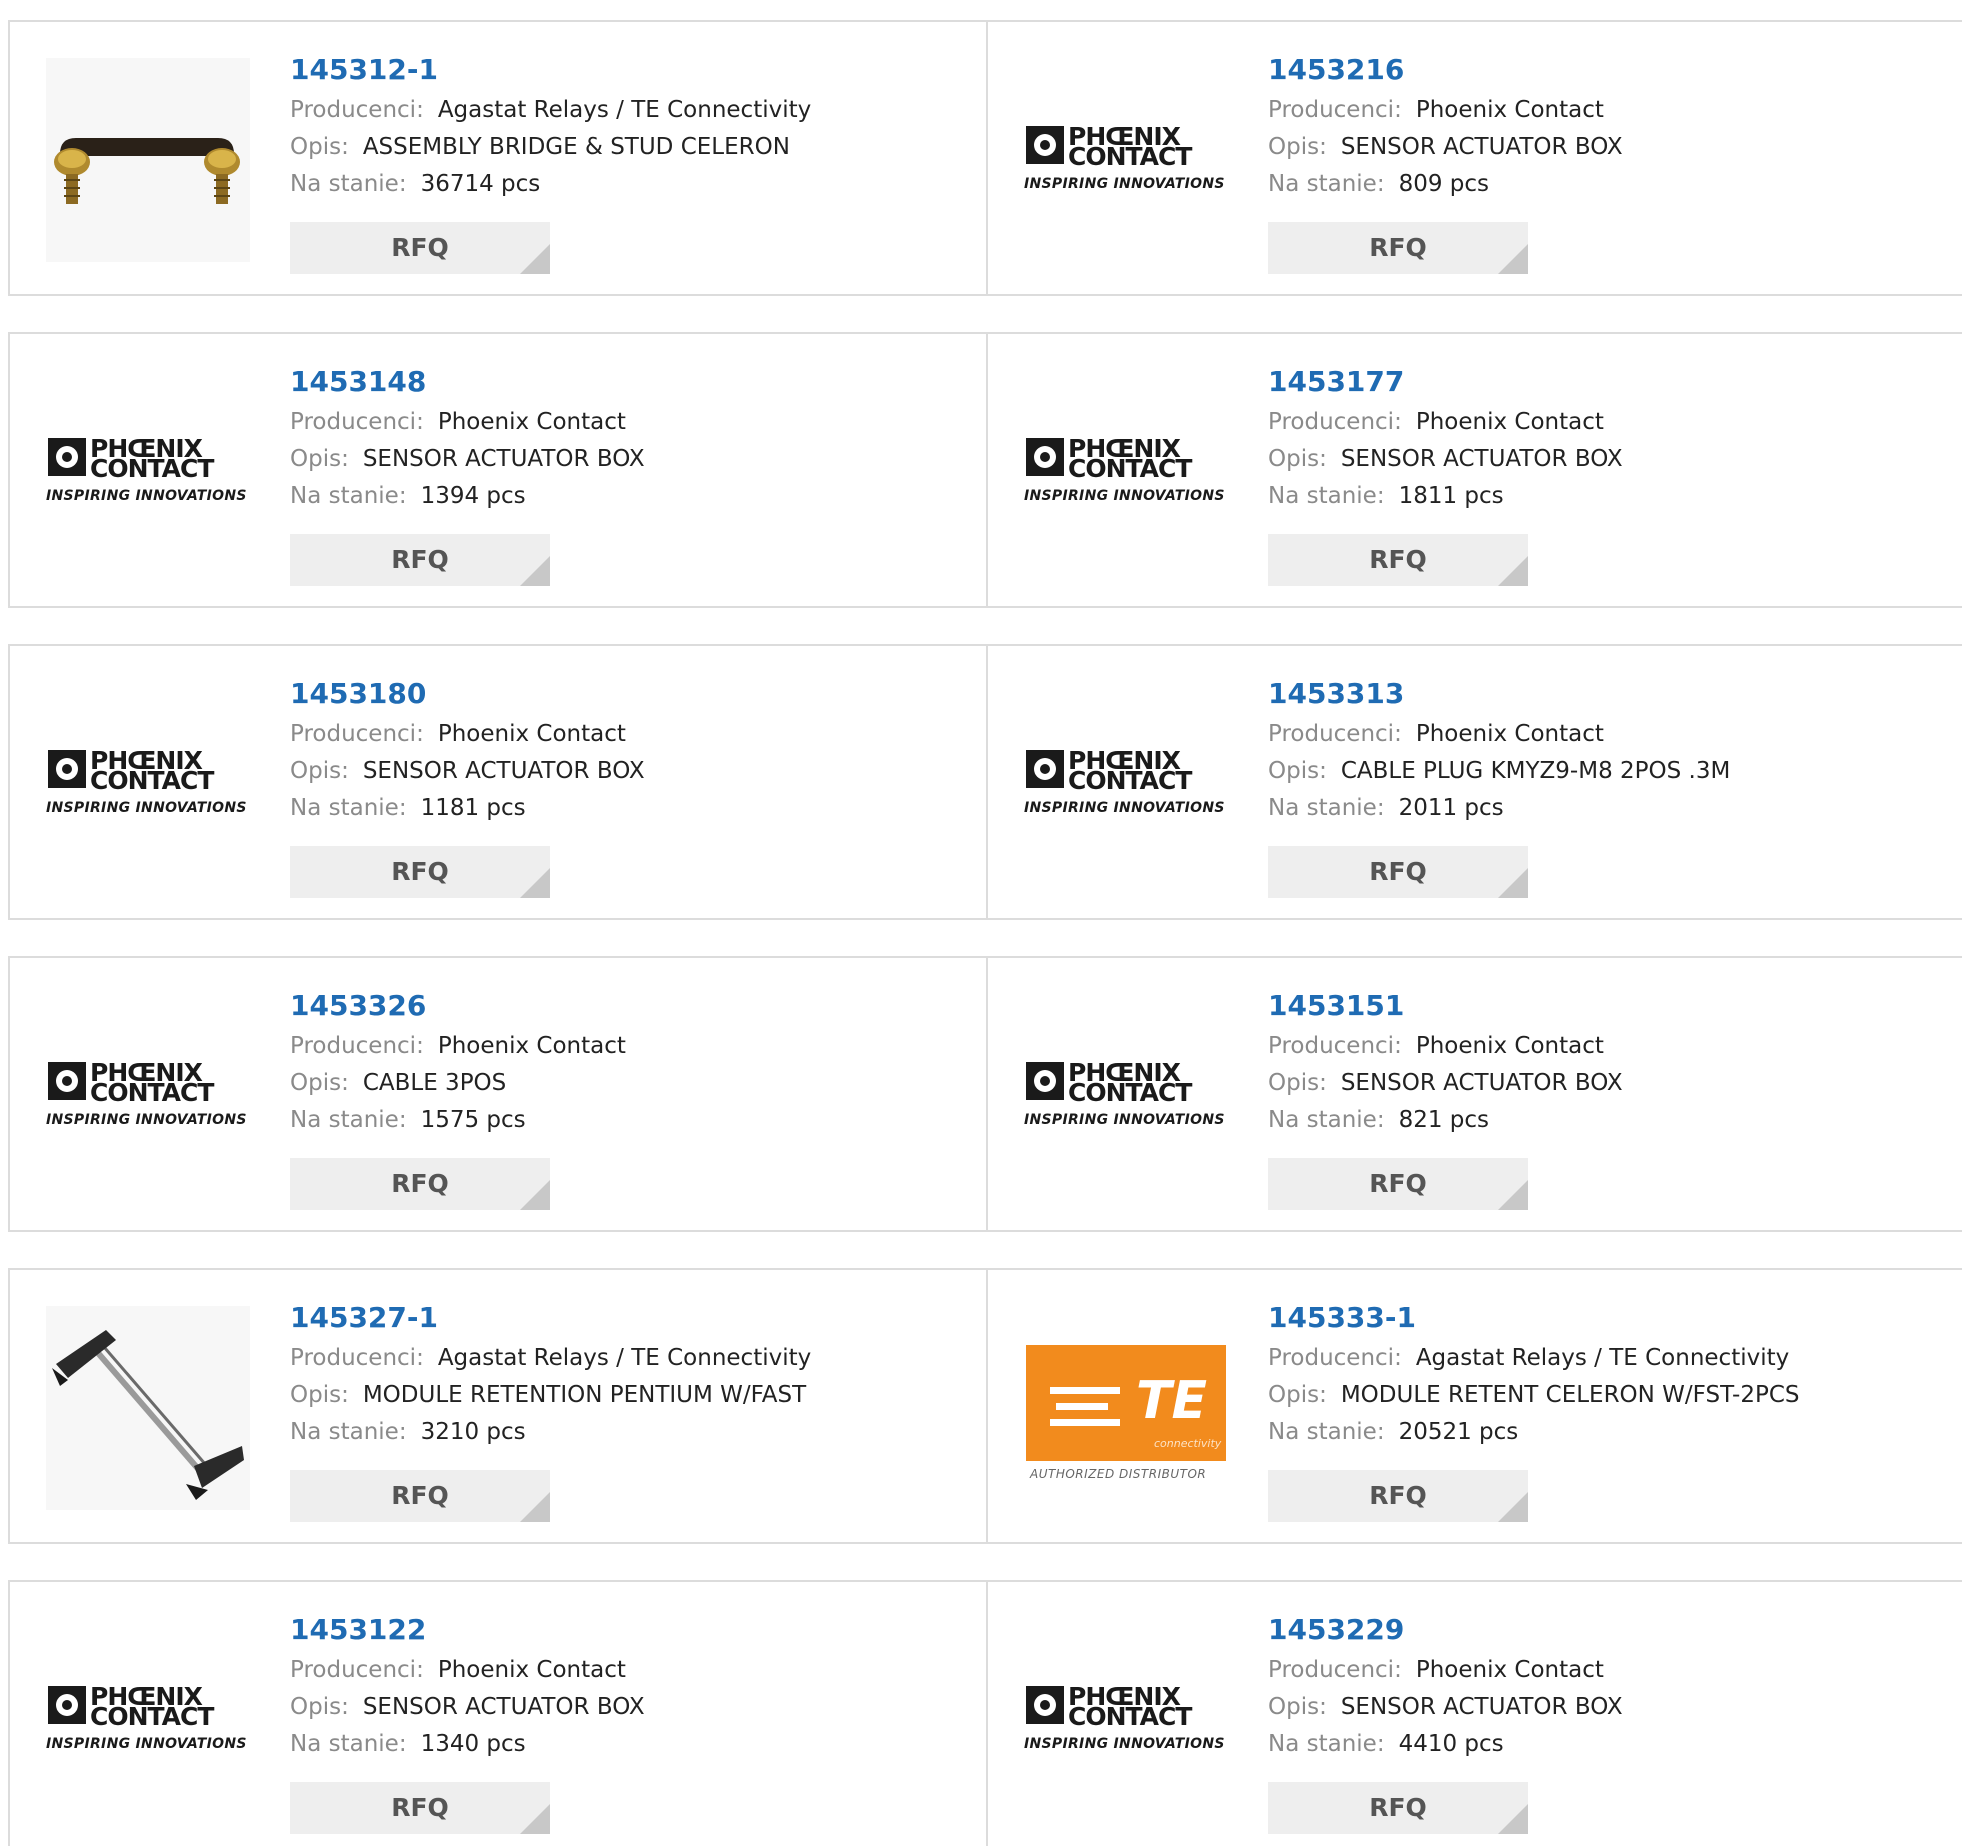  I want to click on description-row: Opis: SENSOR ACTUATOR BOX, so click(1445, 147).